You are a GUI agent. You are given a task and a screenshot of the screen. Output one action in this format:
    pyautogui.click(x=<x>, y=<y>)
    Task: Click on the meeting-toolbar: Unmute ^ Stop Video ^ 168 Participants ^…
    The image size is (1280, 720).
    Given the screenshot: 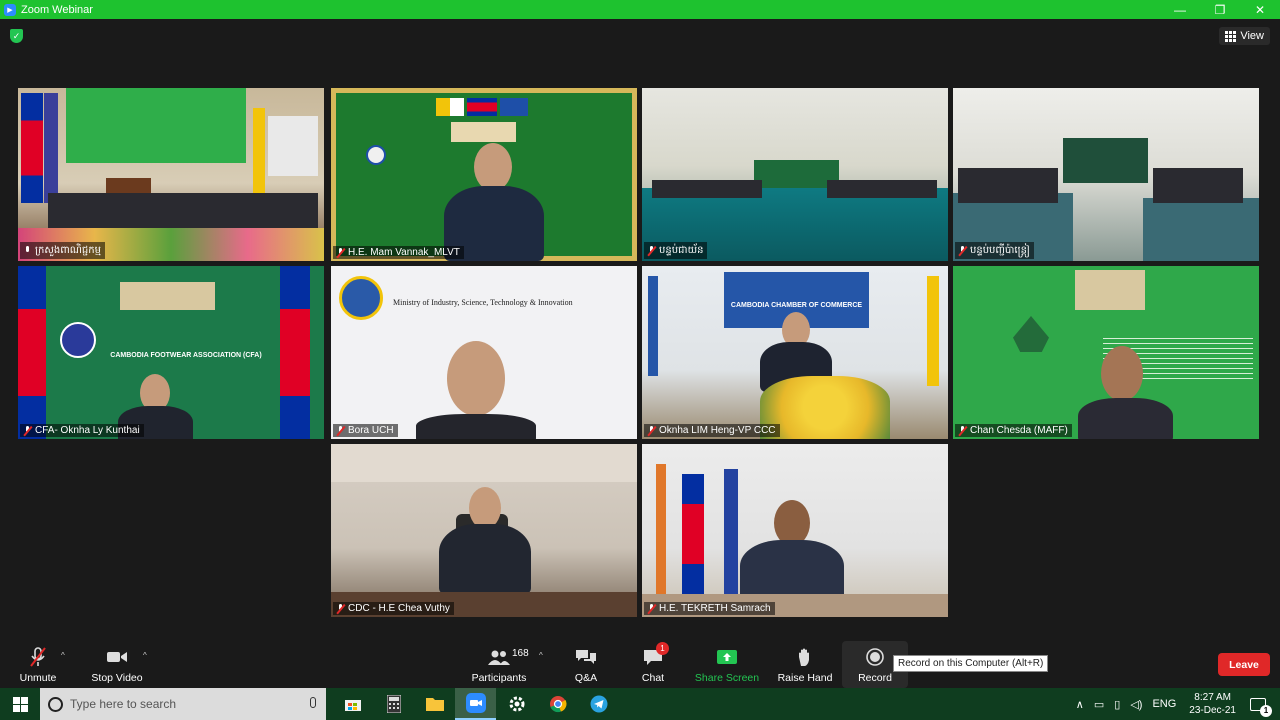 What is the action you would take?
    pyautogui.click(x=640, y=664)
    